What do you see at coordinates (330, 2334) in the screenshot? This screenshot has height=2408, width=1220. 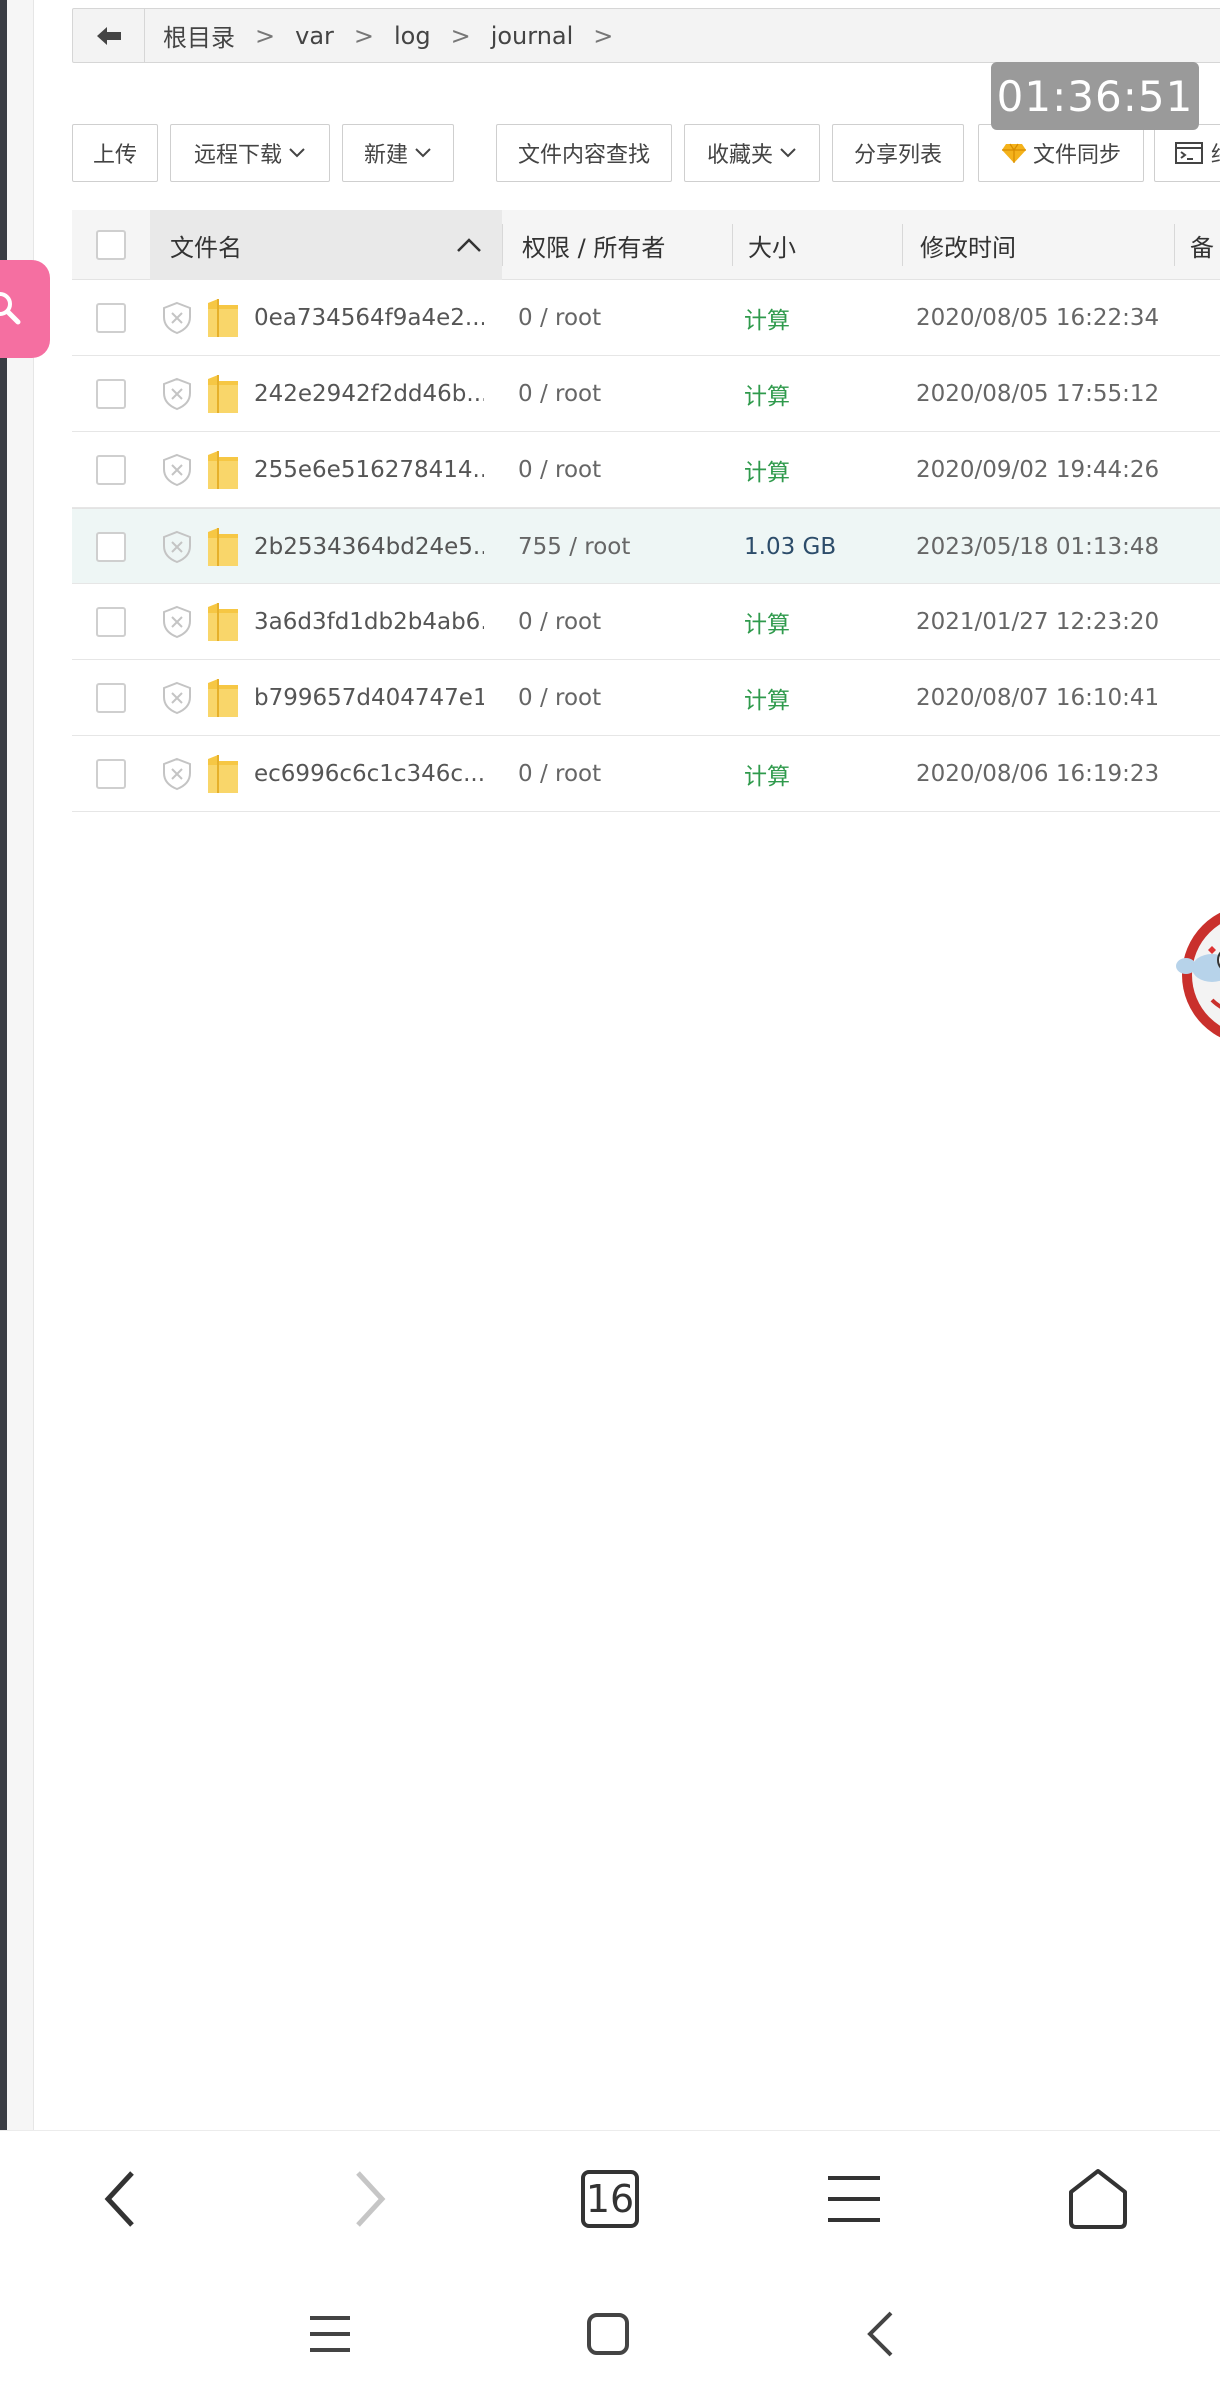 I see `system-recents-button` at bounding box center [330, 2334].